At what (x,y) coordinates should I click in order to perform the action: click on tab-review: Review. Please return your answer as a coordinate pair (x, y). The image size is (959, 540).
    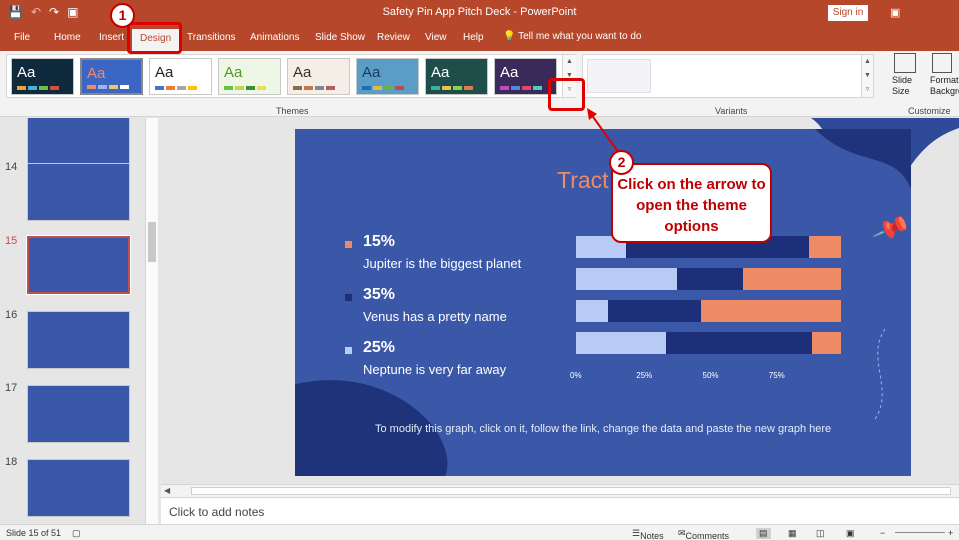
    Looking at the image, I should click on (393, 37).